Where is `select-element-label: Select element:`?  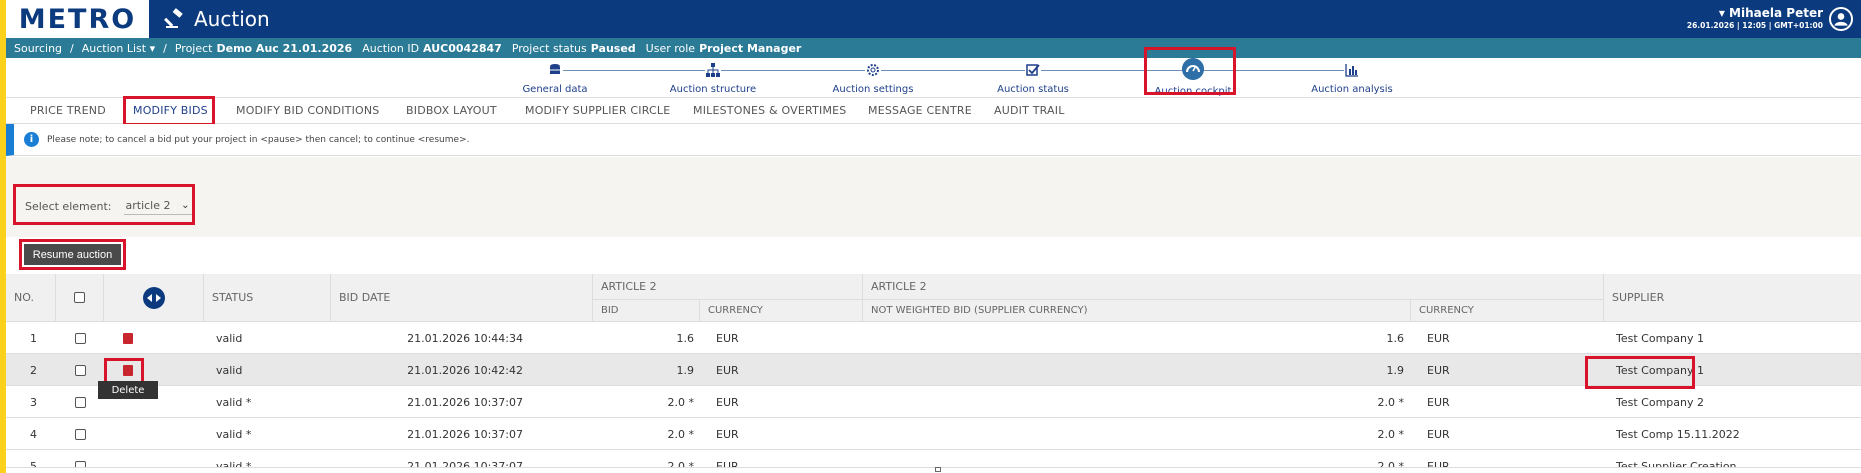 select-element-label: Select element: is located at coordinates (68, 206).